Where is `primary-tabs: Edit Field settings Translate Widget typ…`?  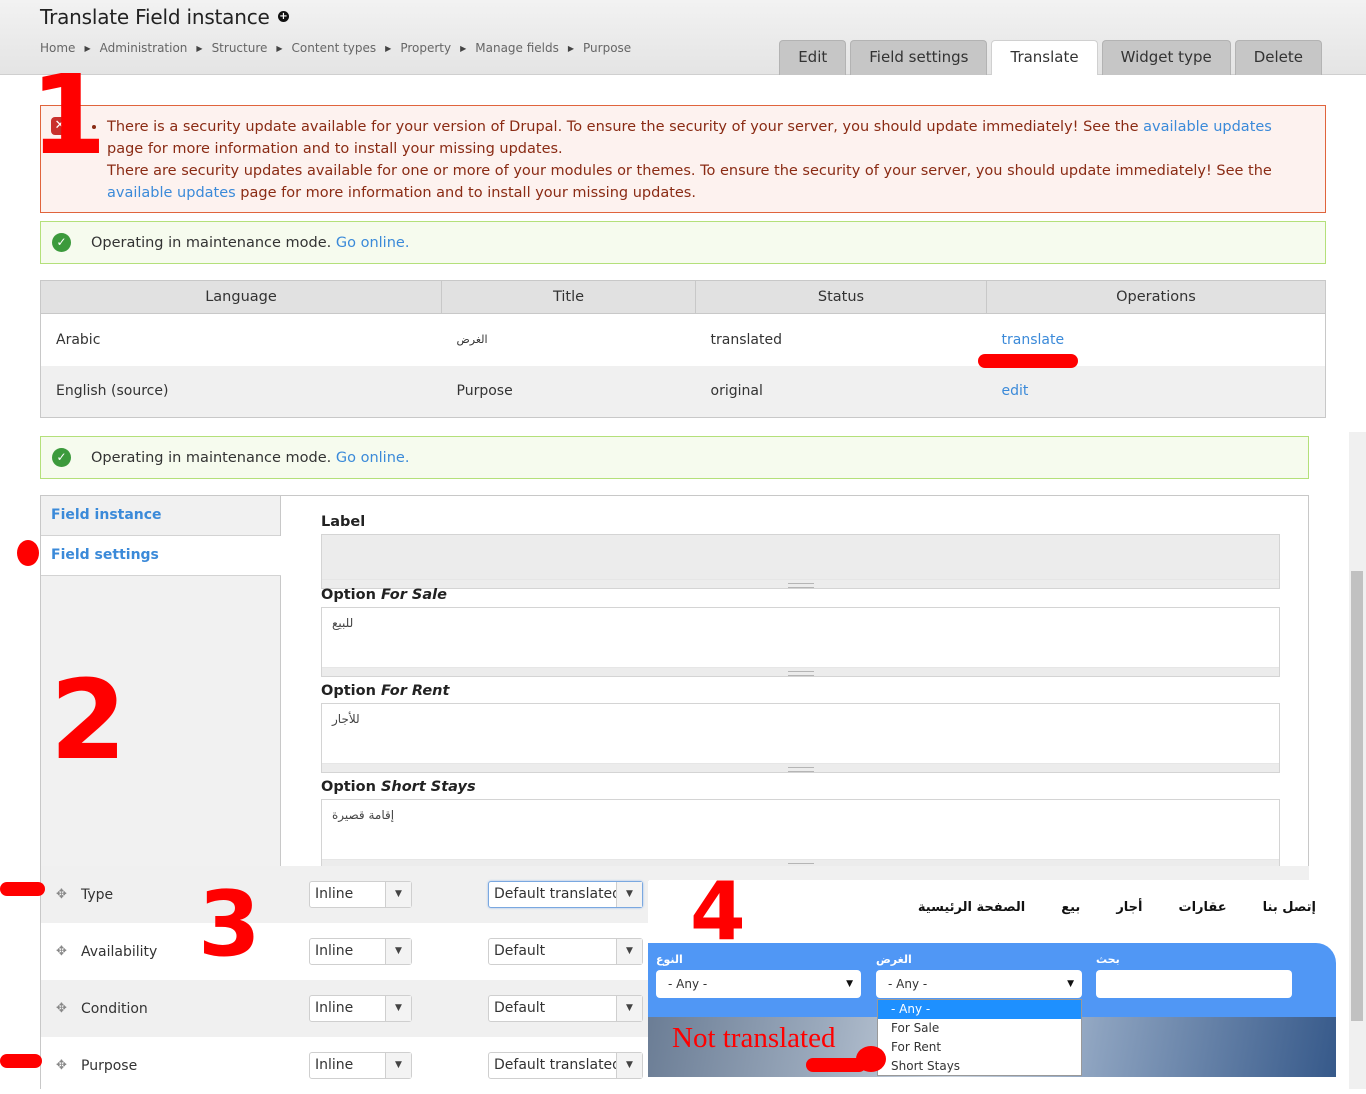 primary-tabs: Edit Field settings Translate Widget typ… is located at coordinates (1050, 57).